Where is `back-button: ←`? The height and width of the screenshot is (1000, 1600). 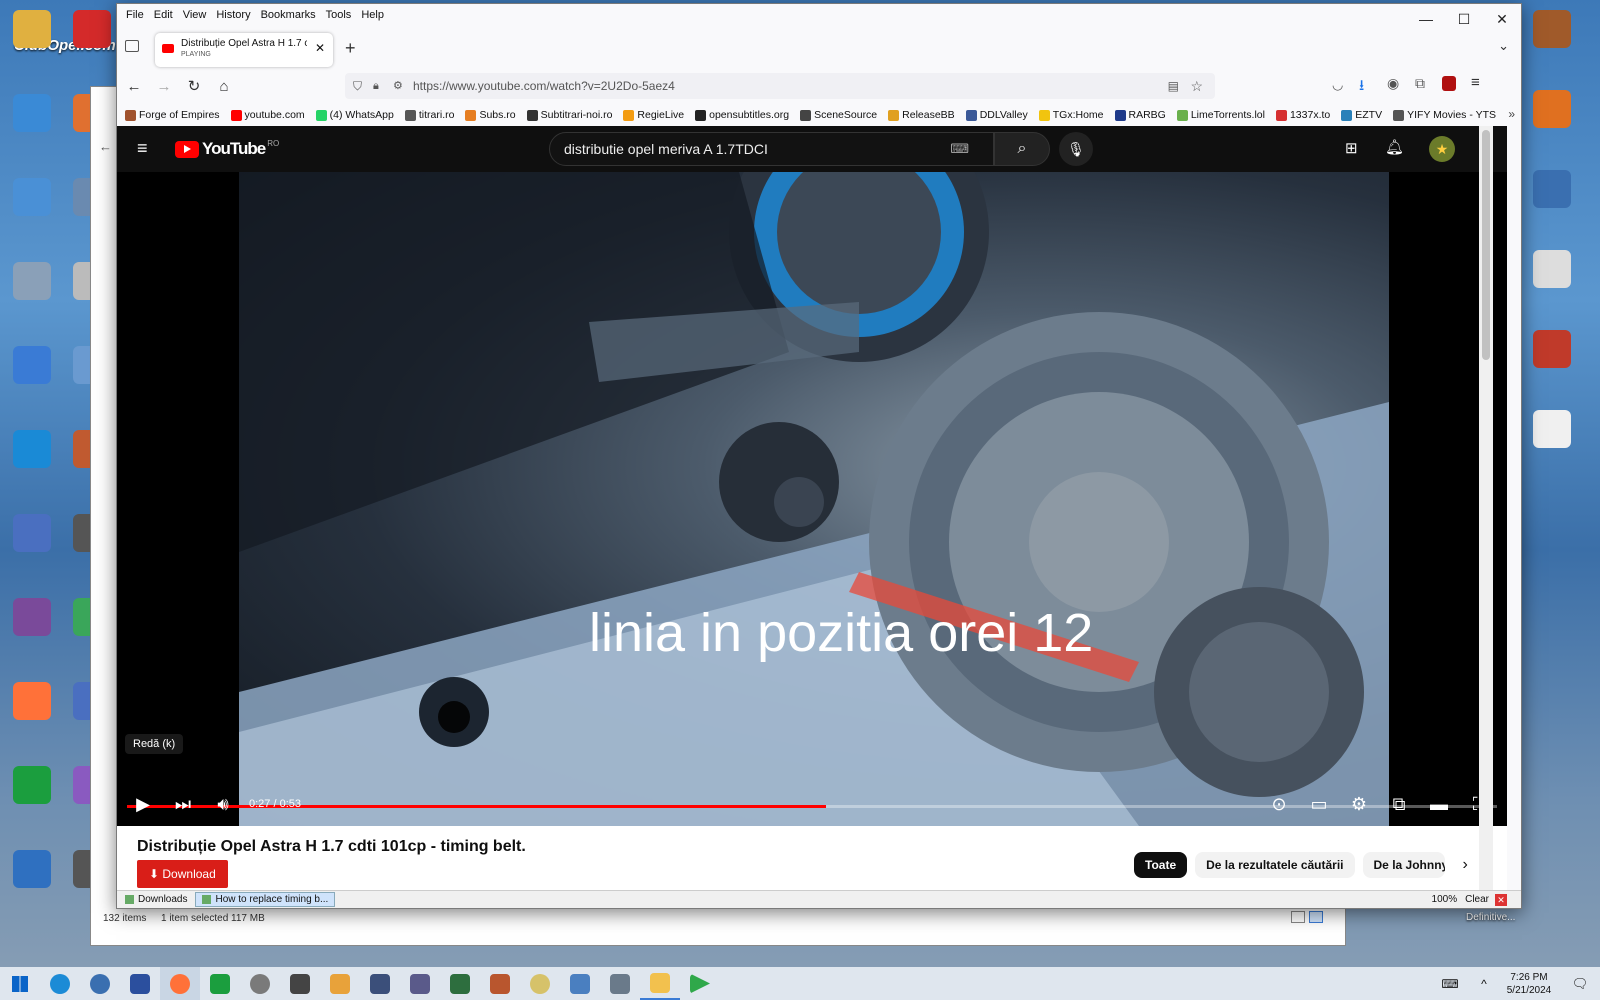
back-button: ← is located at coordinates (134, 86).